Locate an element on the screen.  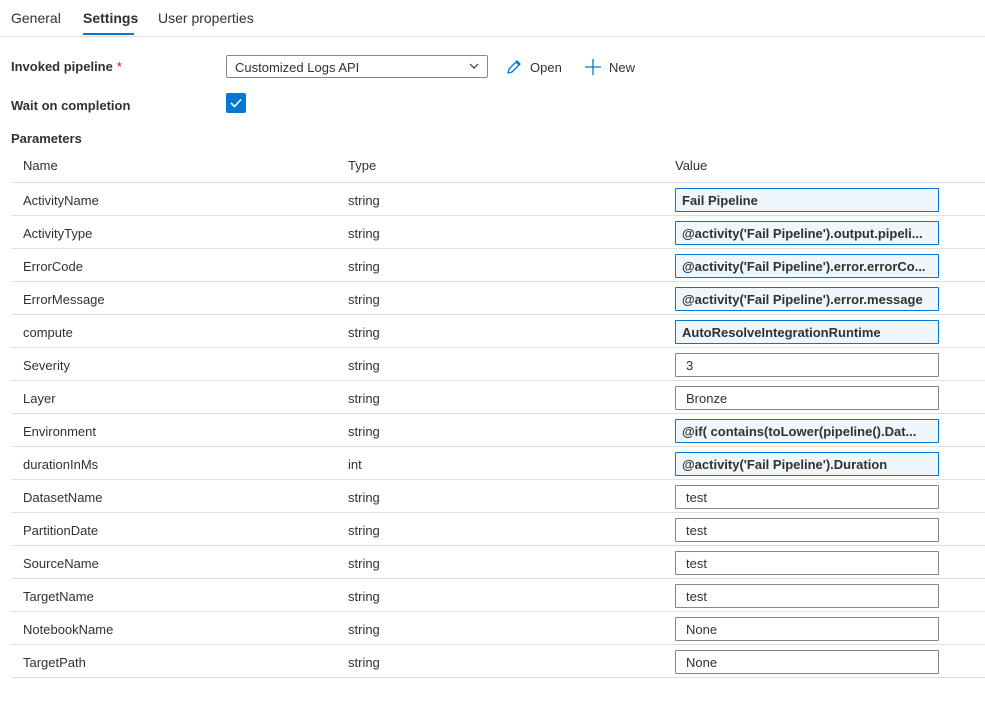
column-header-type: Type is located at coordinates (362, 165).